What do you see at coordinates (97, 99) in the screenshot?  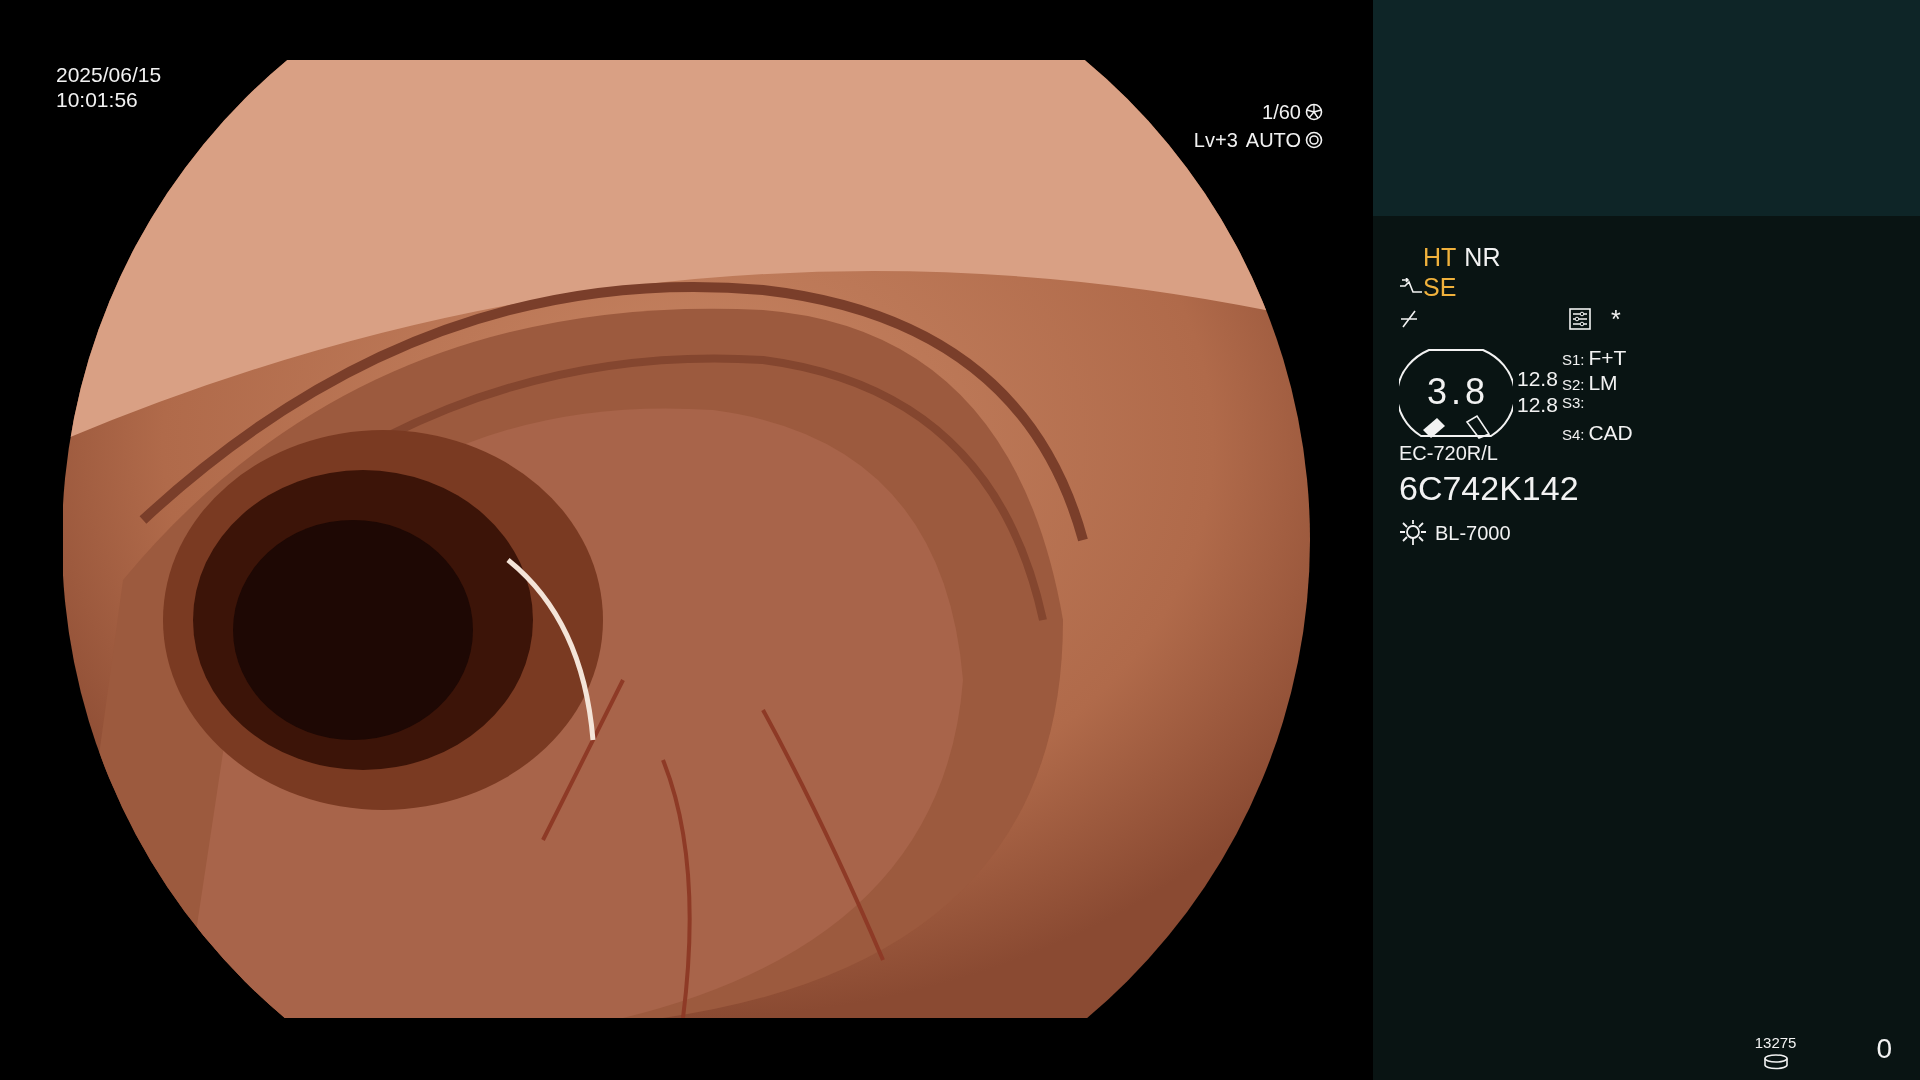 I see `time-text: 10:01:56` at bounding box center [97, 99].